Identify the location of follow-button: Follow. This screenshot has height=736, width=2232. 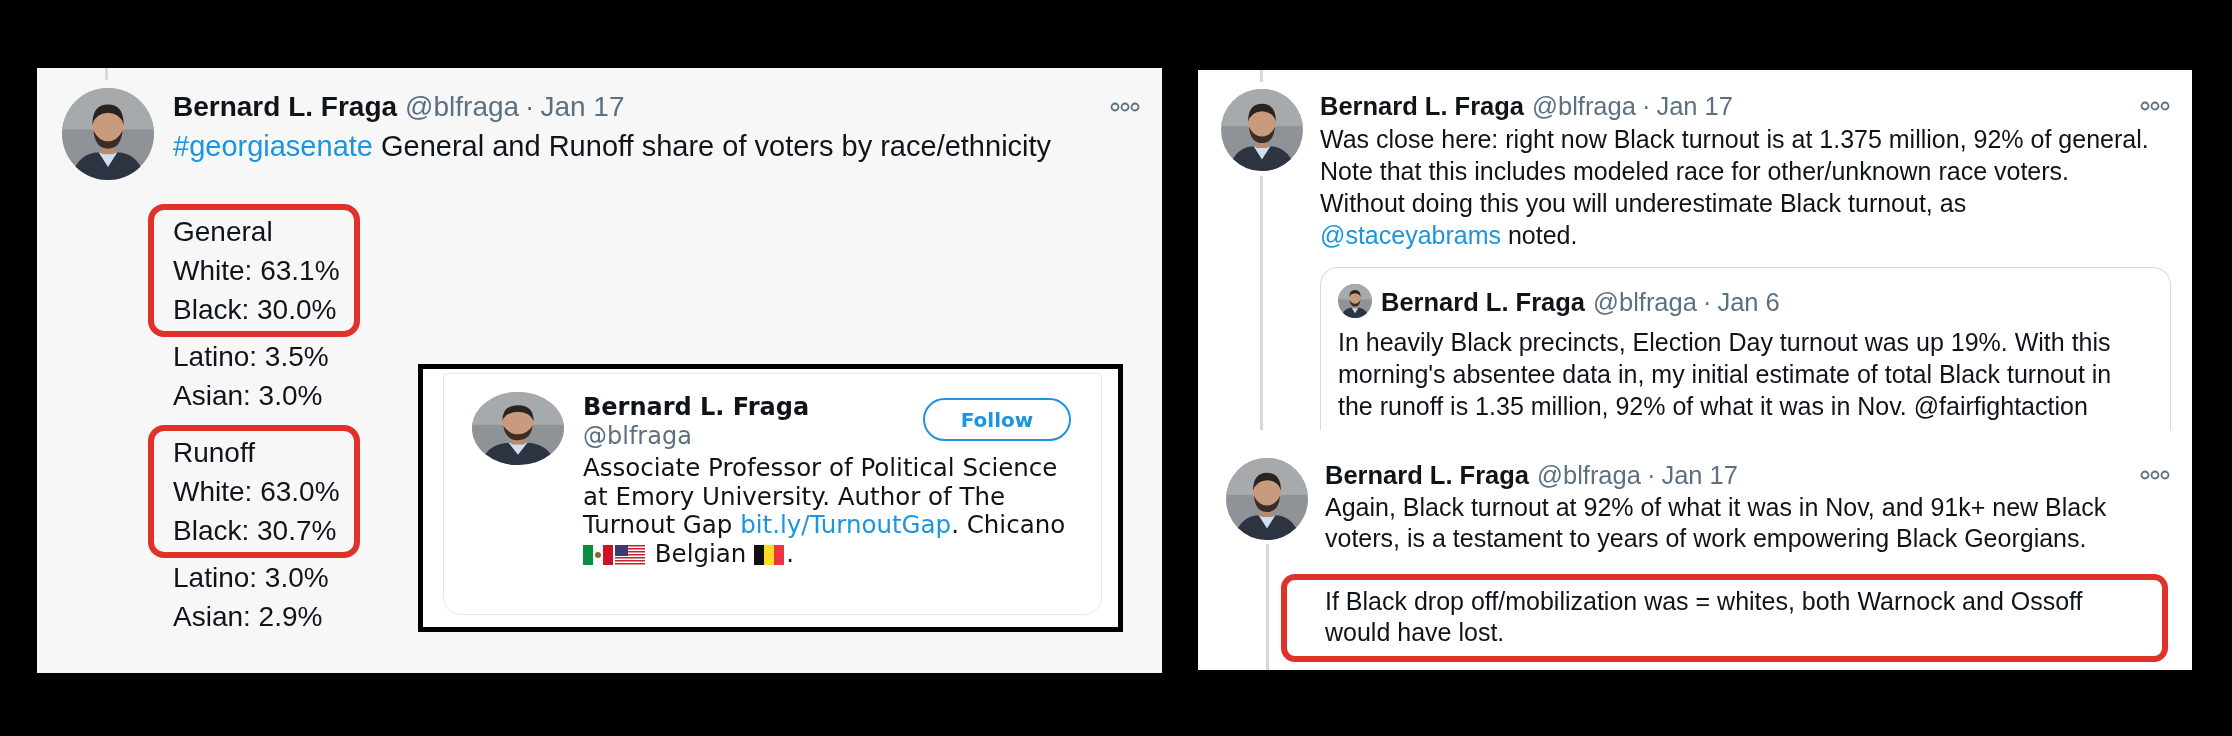
(997, 419).